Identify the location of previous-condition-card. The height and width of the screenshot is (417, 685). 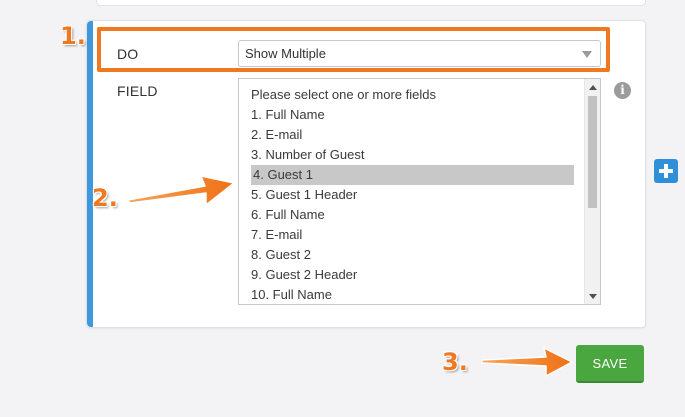
(371, 3).